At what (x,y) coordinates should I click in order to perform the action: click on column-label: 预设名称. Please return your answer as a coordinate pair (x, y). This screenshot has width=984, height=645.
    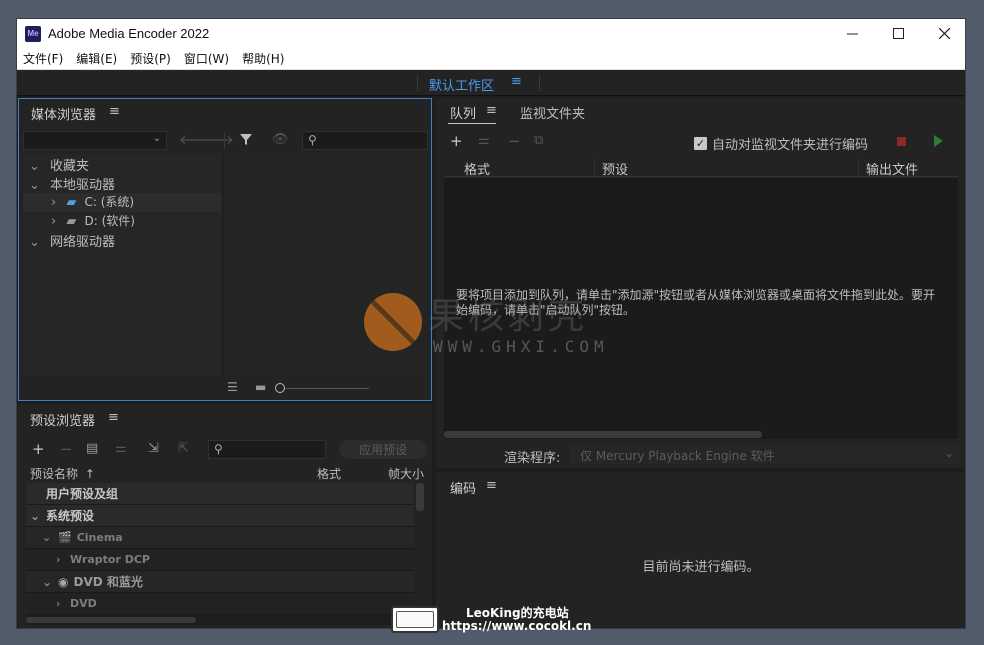
    Looking at the image, I should click on (54, 474).